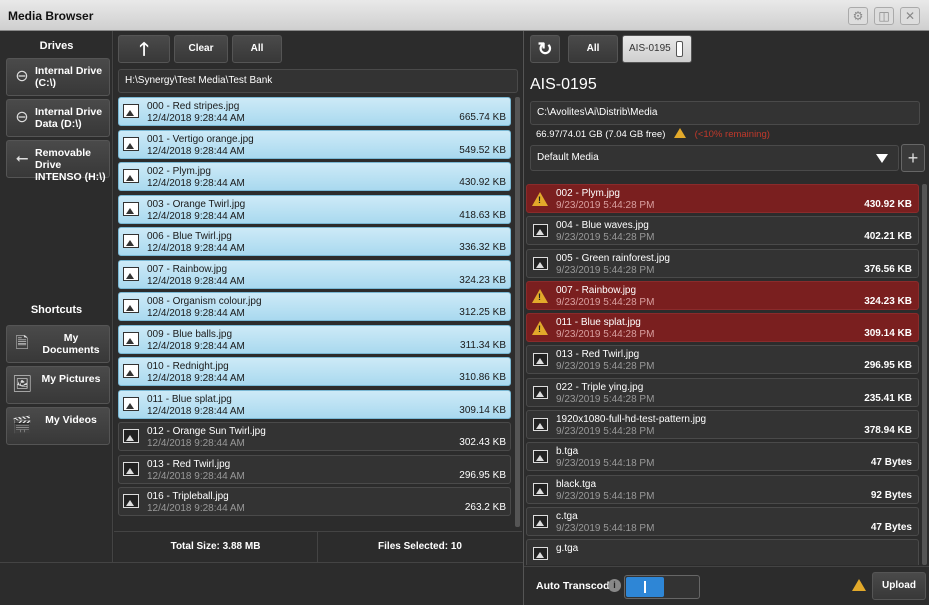  What do you see at coordinates (482, 117) in the screenshot?
I see `file-size: 665.74 KB` at bounding box center [482, 117].